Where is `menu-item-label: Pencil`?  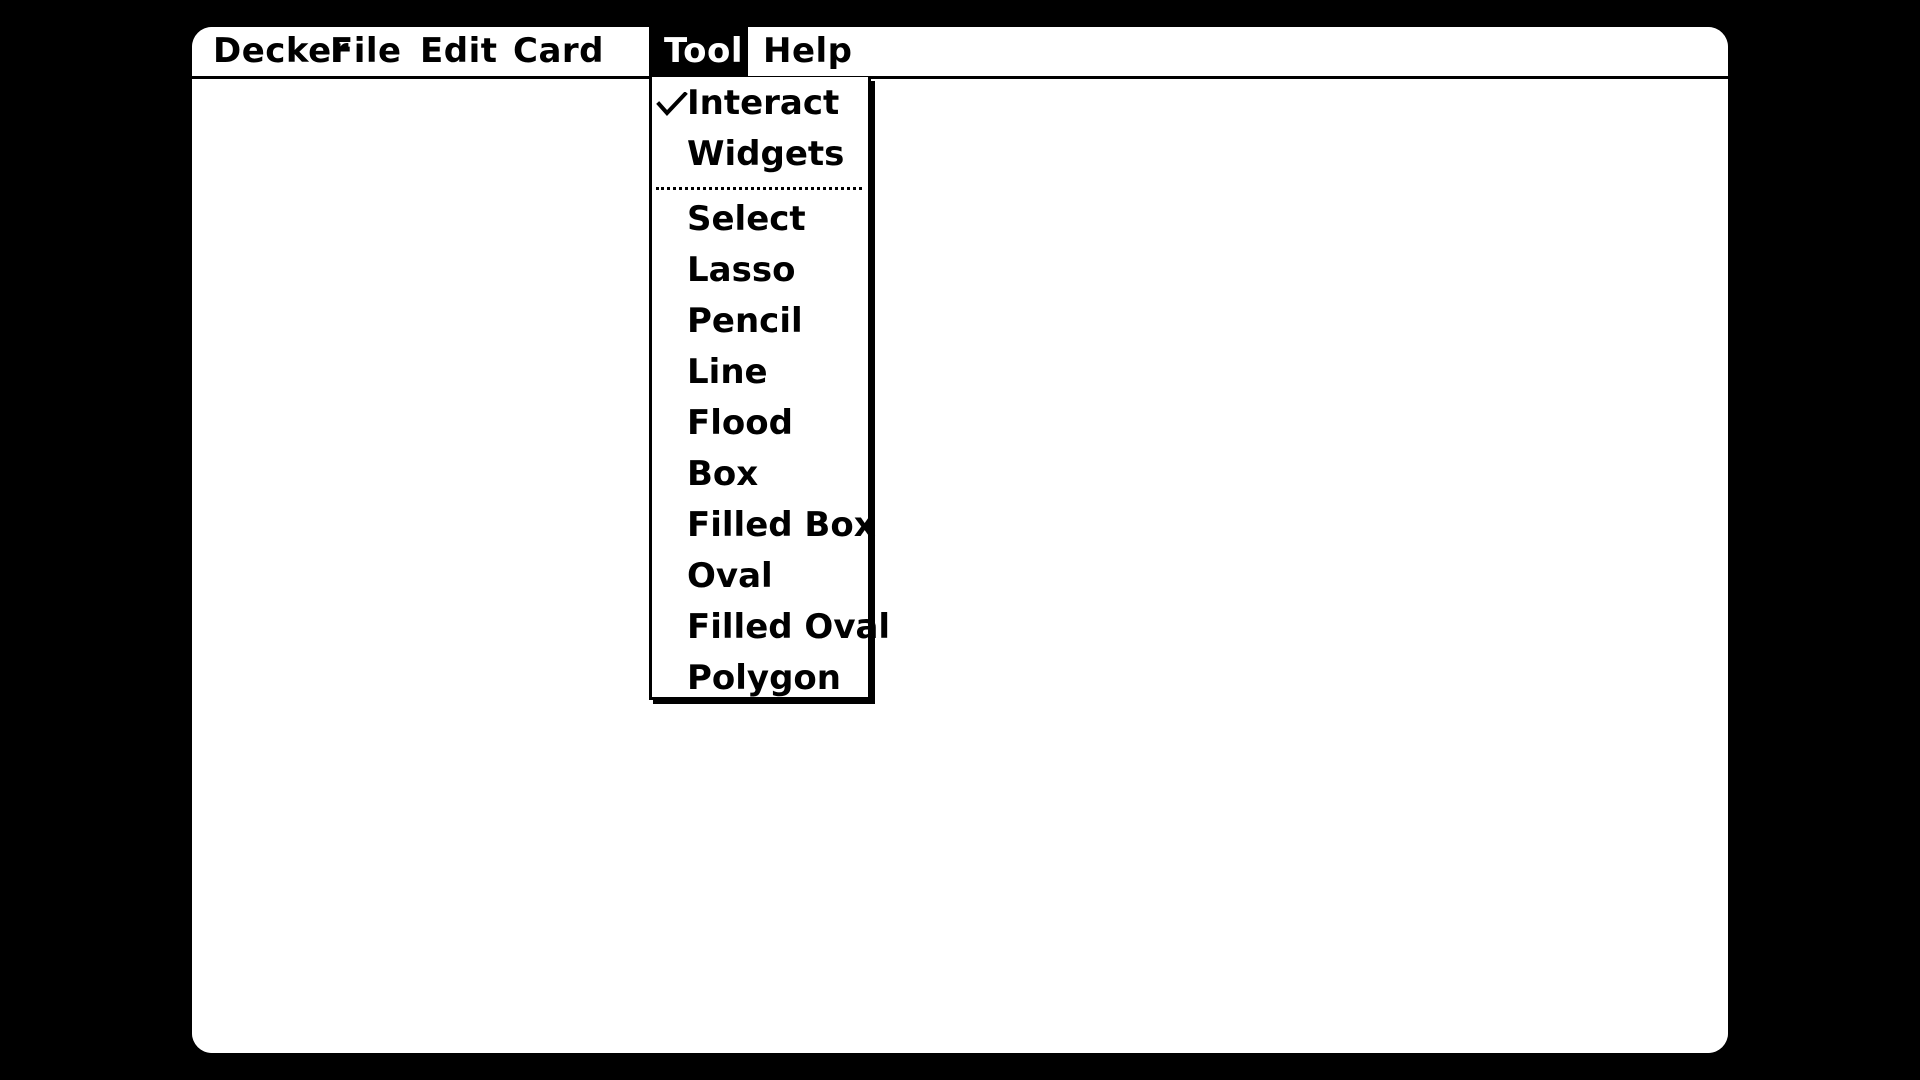
menu-item-label: Pencil is located at coordinates (745, 321).